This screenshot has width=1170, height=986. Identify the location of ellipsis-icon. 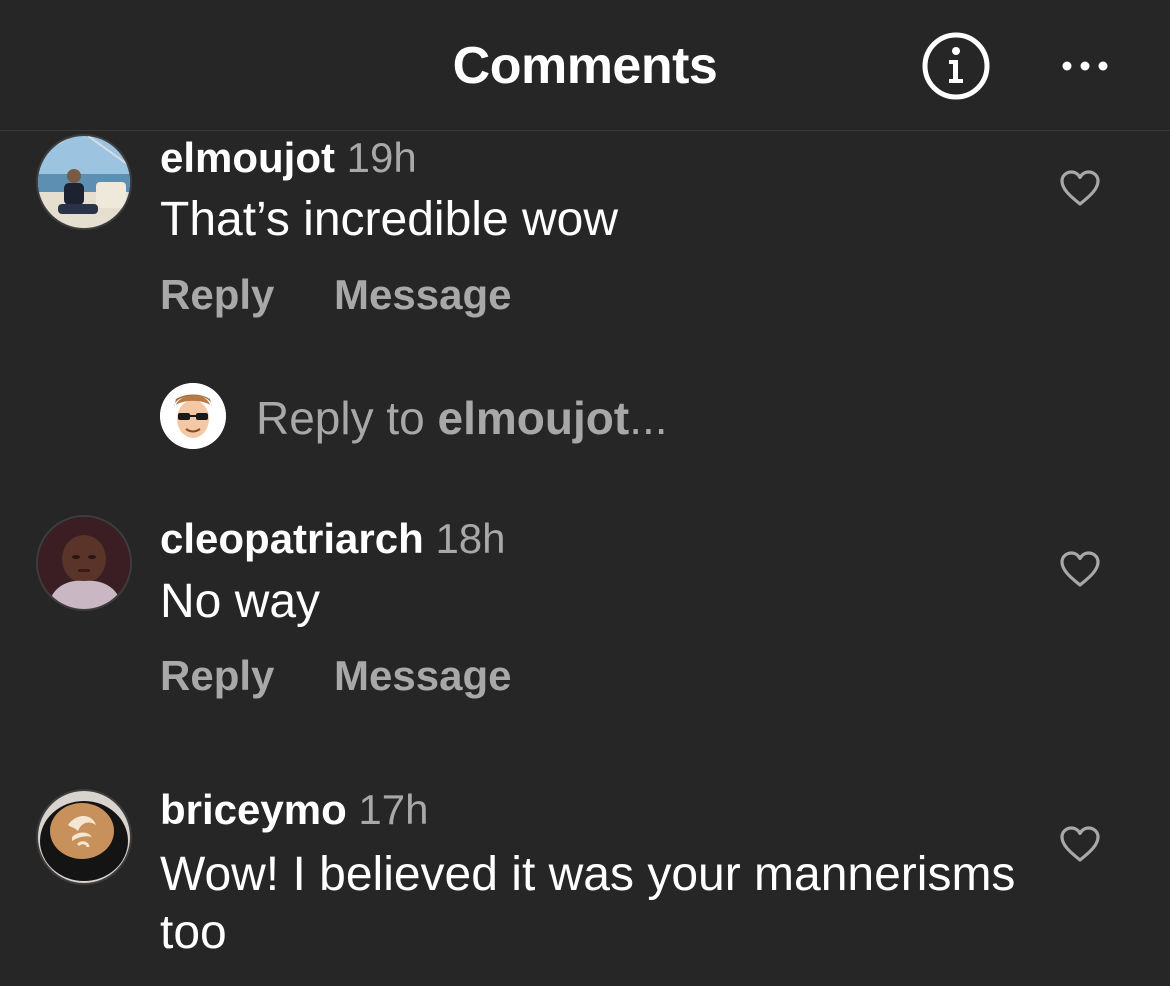
(1085, 66).